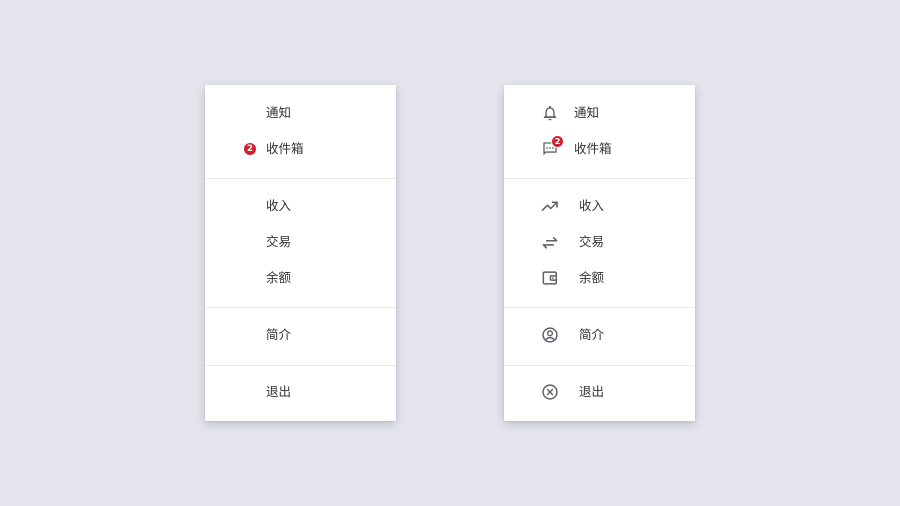  What do you see at coordinates (550, 242) in the screenshot?
I see `swap-arrows-icon` at bounding box center [550, 242].